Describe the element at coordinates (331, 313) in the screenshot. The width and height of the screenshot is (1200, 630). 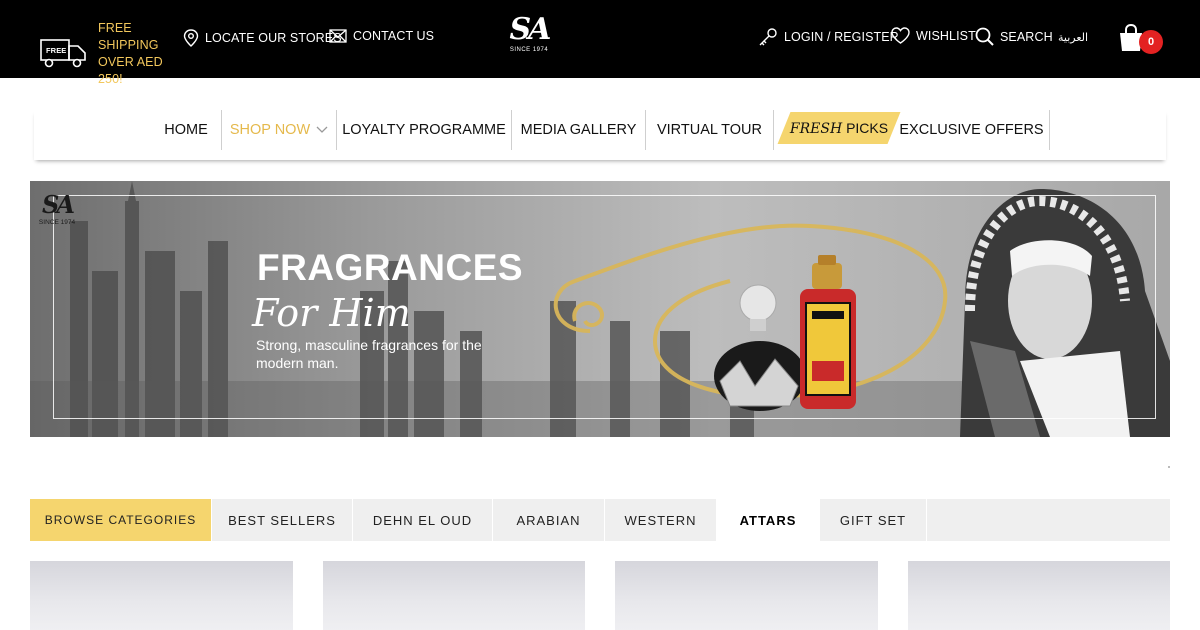
I see `hero-subtitle: For Him` at that location.